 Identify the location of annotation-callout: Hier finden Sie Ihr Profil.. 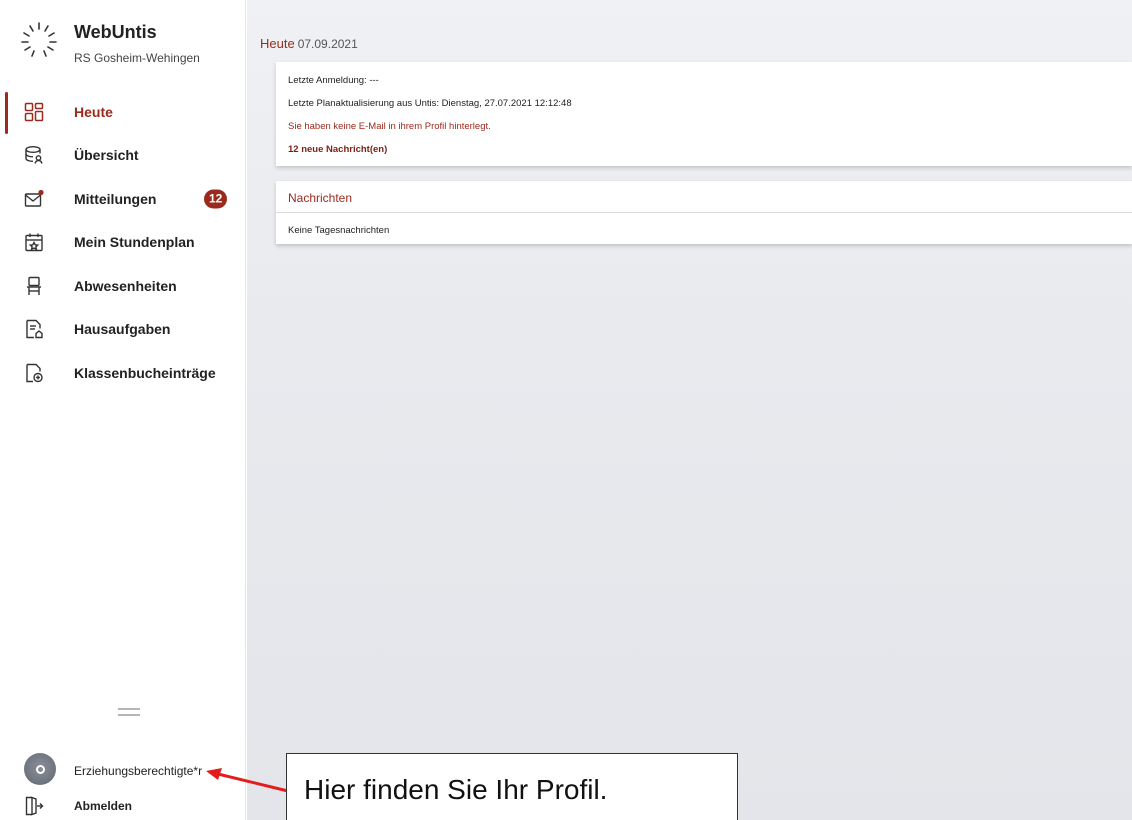
(512, 786).